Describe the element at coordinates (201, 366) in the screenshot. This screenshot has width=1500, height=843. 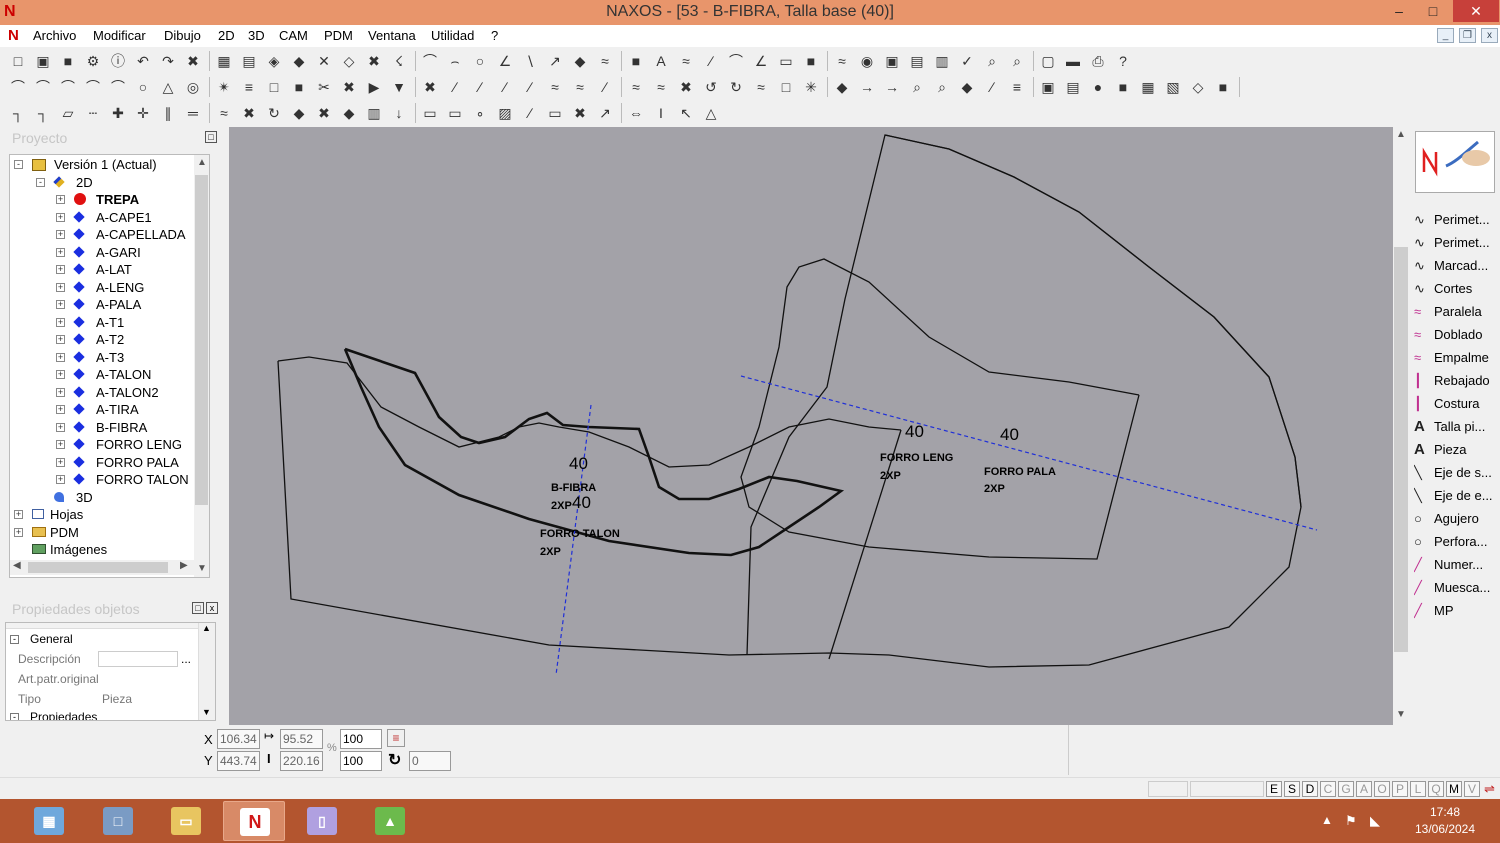
I see `tree-vertical-scrollbar: ▲ ▼` at that location.